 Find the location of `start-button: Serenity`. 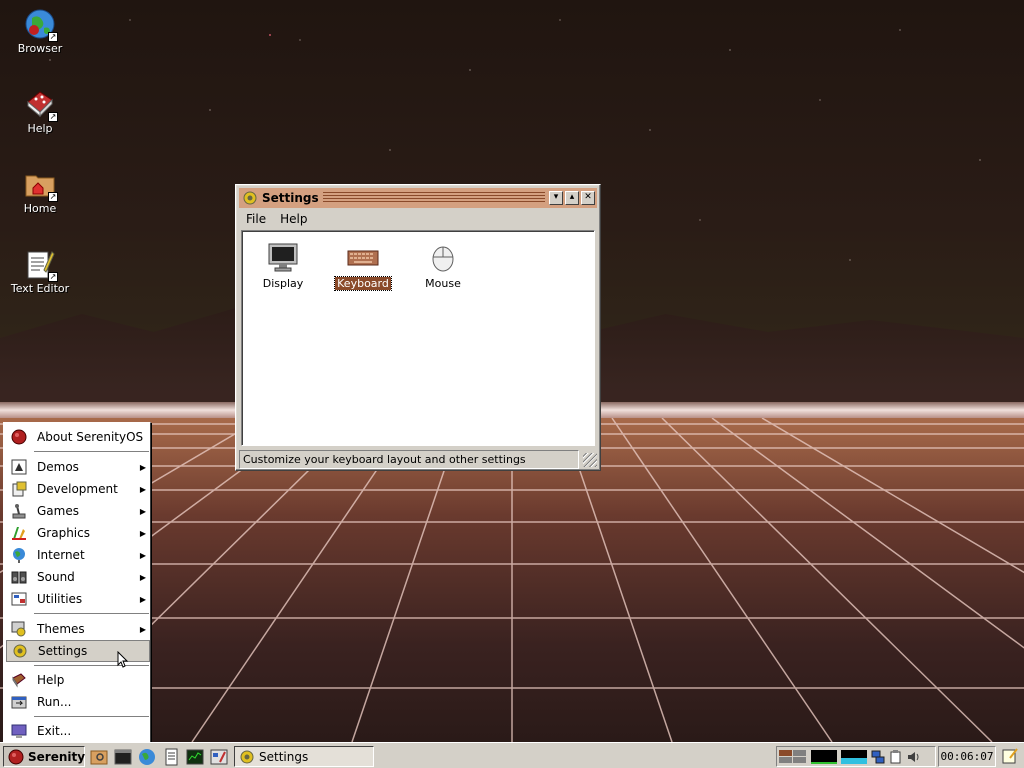

start-button: Serenity is located at coordinates (44, 756).